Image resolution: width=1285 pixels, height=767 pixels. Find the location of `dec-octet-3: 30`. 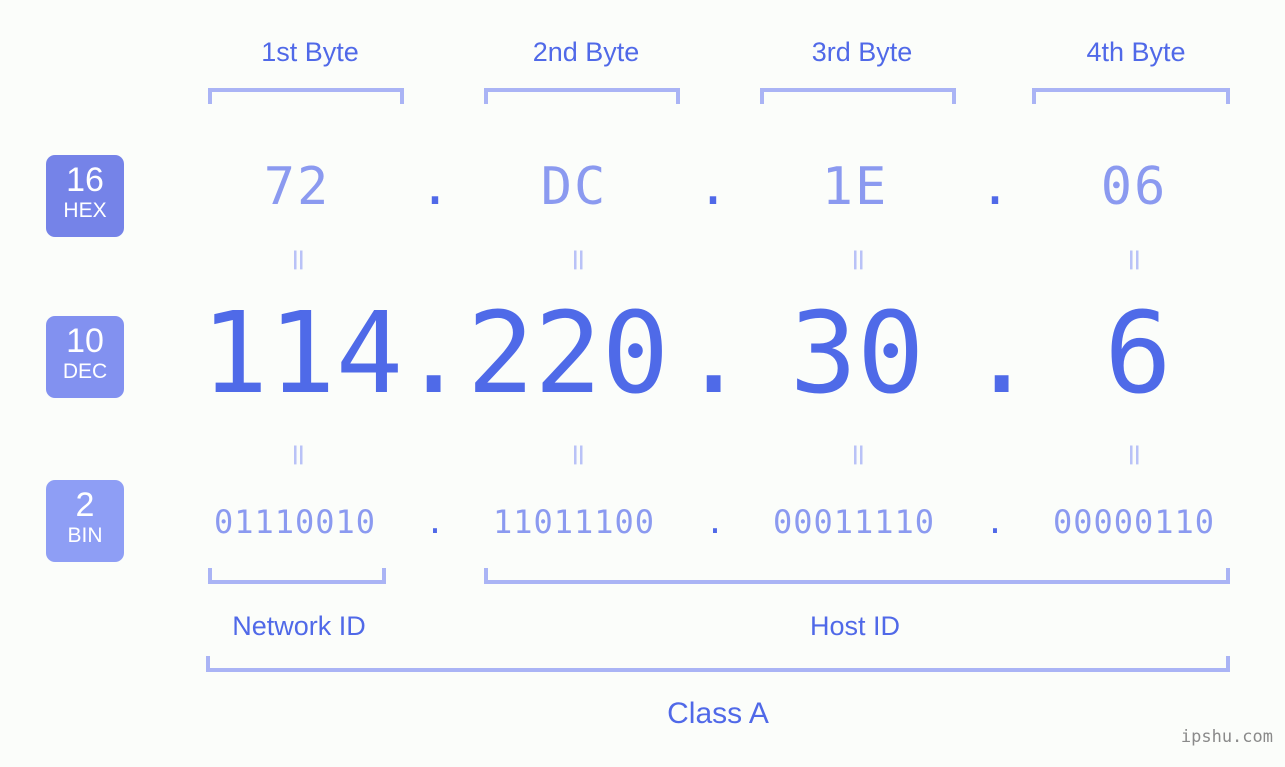

dec-octet-3: 30 is located at coordinates (857, 354).